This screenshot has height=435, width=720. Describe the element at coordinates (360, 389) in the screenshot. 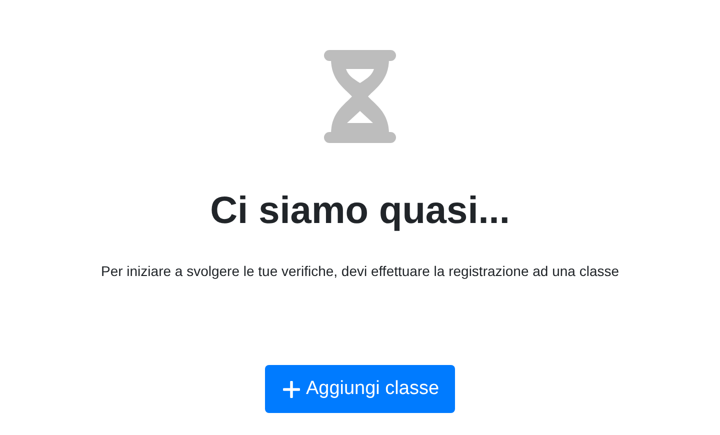

I see `add-class-button: Aggiungi classe` at that location.